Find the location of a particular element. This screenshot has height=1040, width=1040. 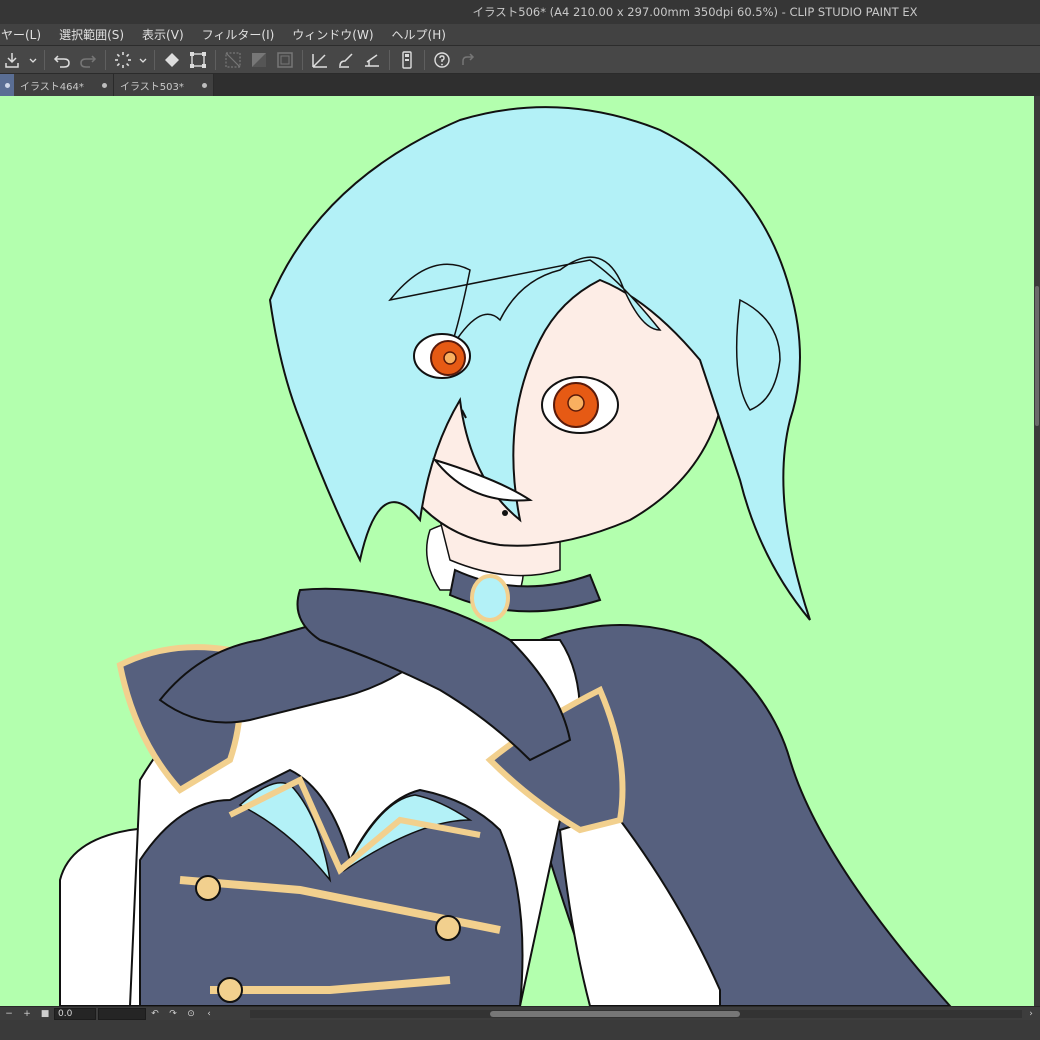

save-icon is located at coordinates (12, 60).